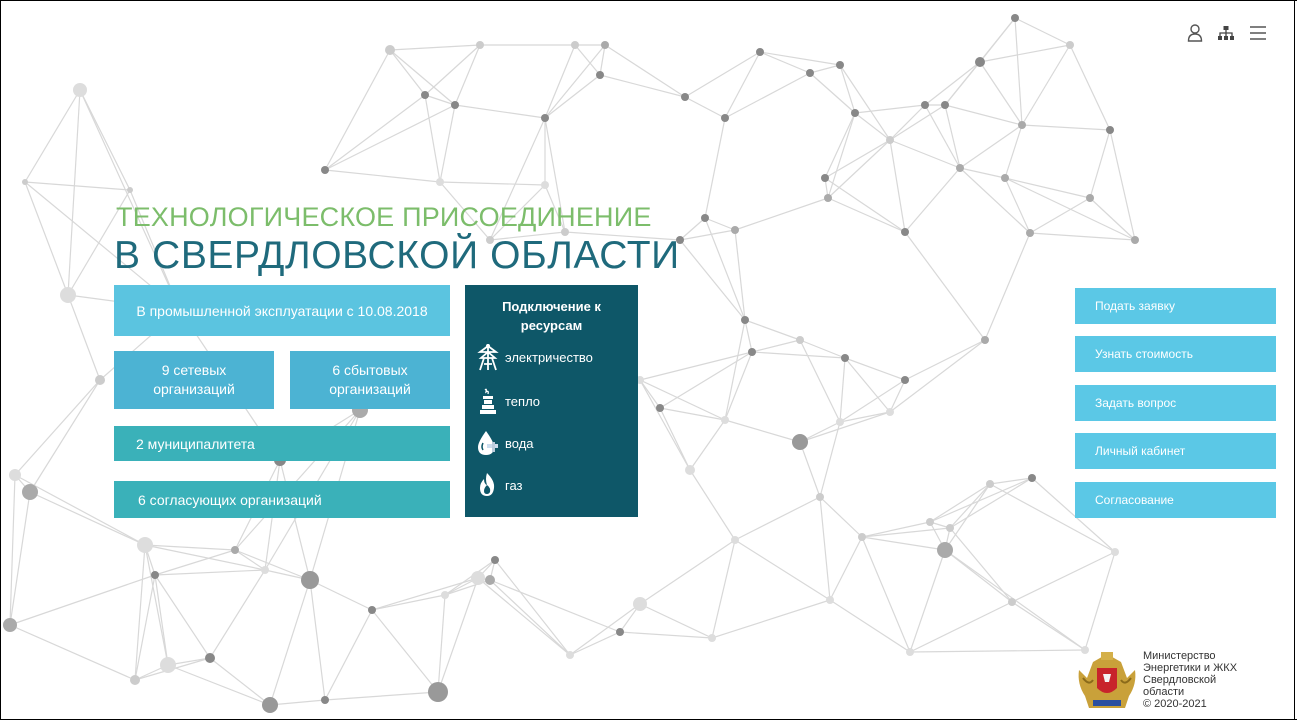 The height and width of the screenshot is (720, 1297). What do you see at coordinates (551, 316) in the screenshot?
I see `resources-title: Подключение к ресурсам` at bounding box center [551, 316].